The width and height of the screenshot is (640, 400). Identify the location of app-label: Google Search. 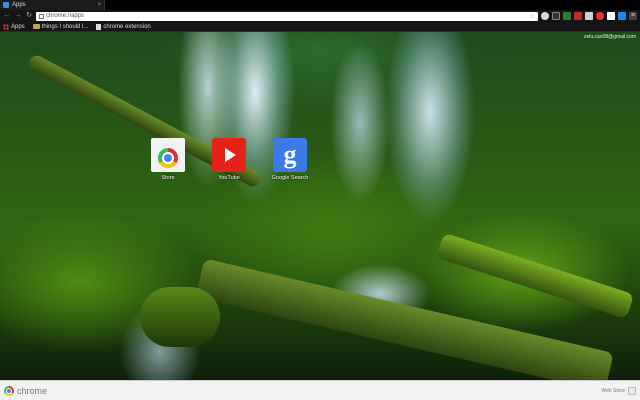
(290, 178).